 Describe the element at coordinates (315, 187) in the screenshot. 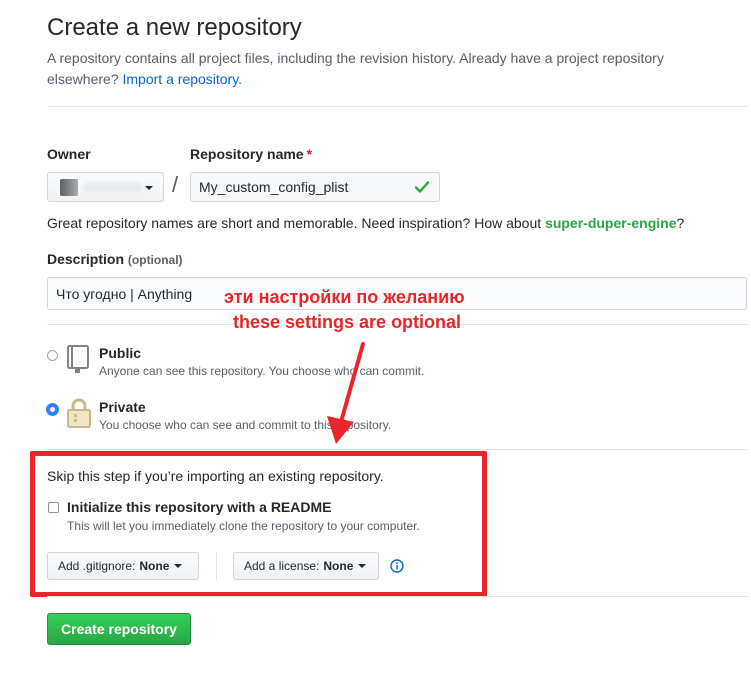

I see `repository-name-input` at that location.